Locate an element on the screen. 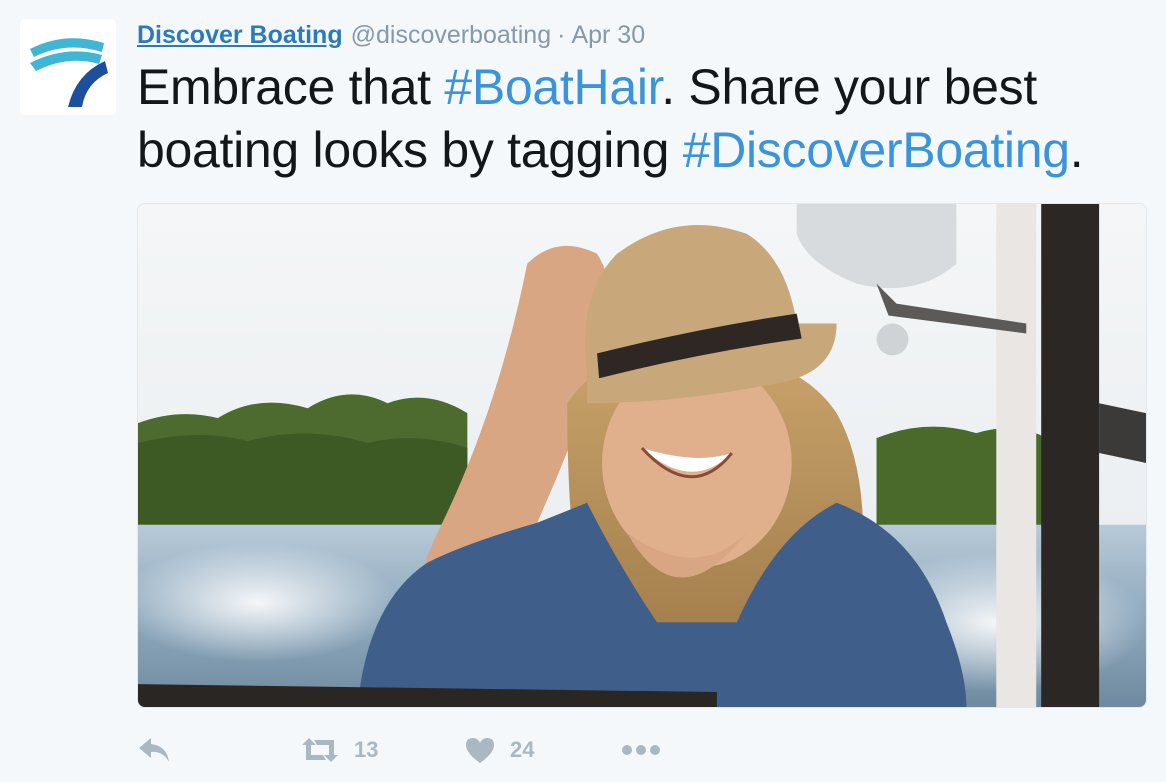  tweet-text-part: Embrace that is located at coordinates (291, 87).